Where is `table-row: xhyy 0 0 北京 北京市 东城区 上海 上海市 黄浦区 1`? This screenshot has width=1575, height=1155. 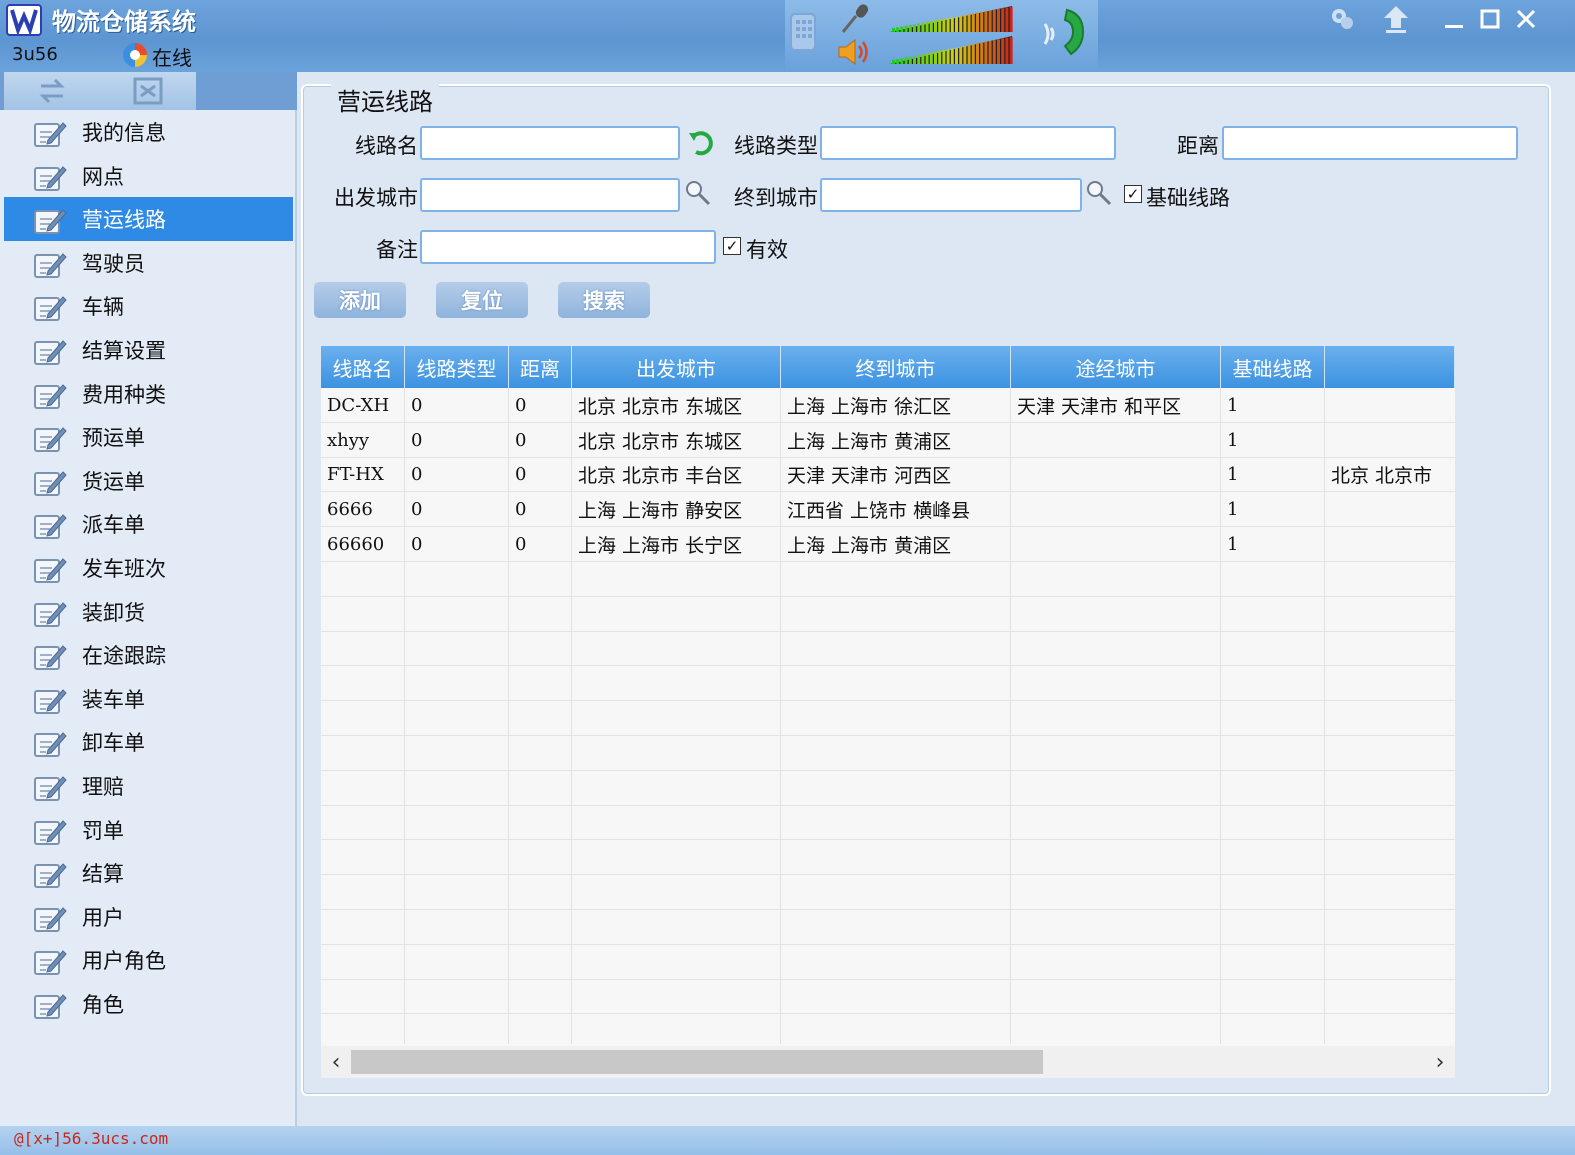
table-row: xhyy 0 0 北京 北京市 东城区 上海 上海市 黄浦区 1 is located at coordinates (888, 440).